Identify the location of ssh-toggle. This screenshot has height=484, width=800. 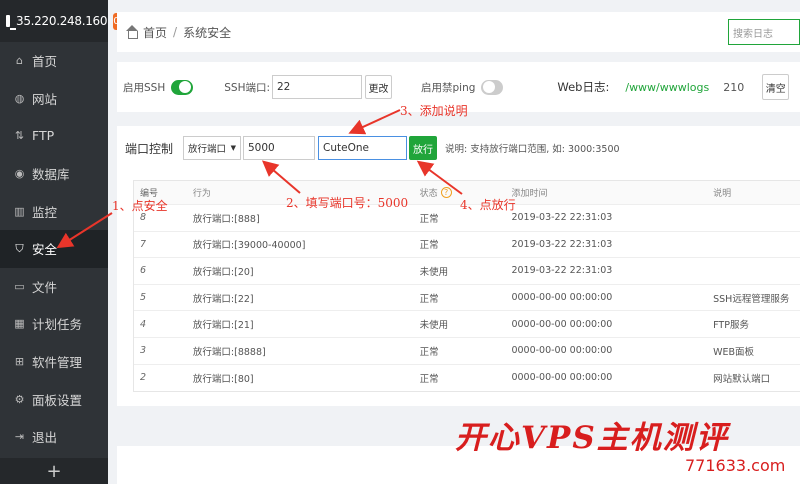
(182, 87).